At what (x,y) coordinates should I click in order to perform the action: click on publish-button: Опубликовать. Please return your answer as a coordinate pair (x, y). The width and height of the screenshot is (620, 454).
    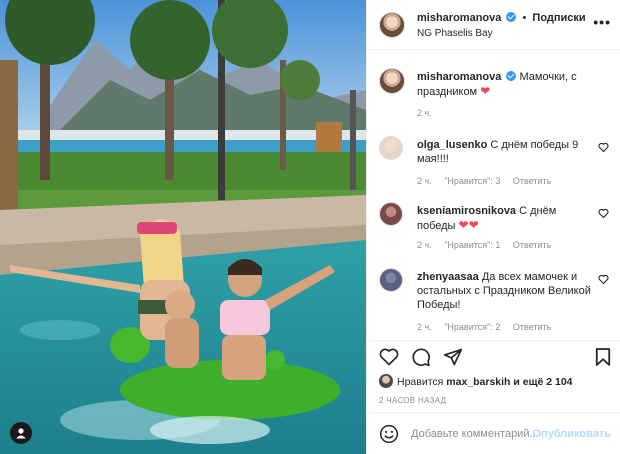
    Looking at the image, I should click on (571, 434).